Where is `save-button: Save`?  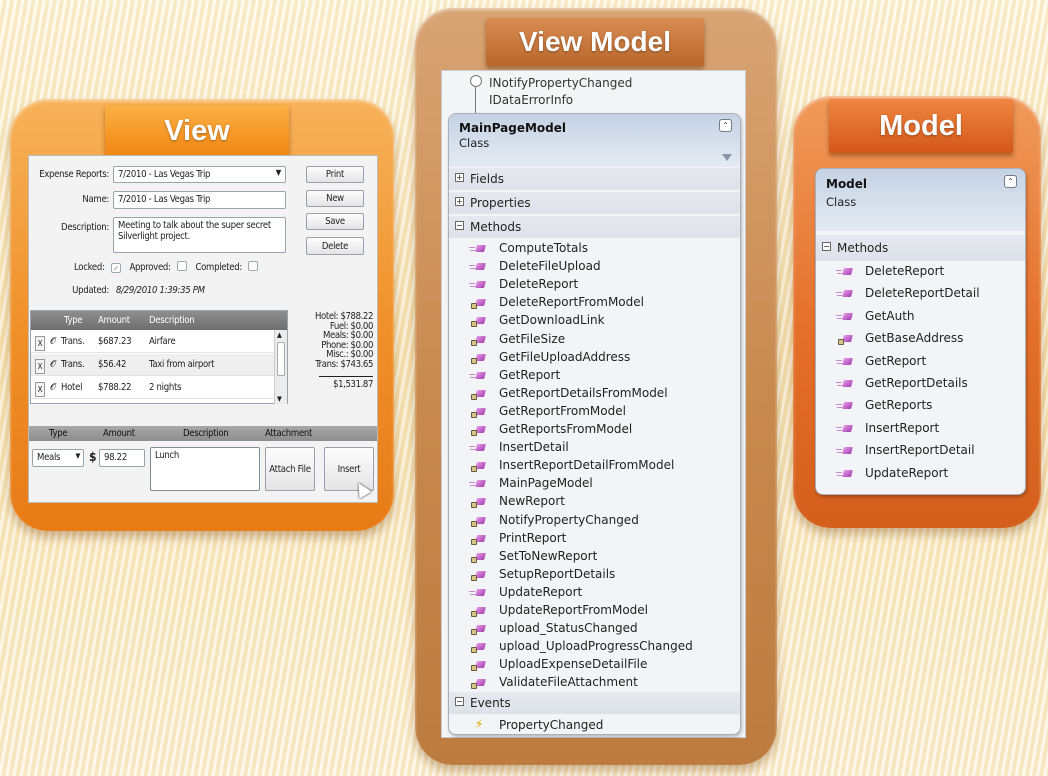
save-button: Save is located at coordinates (335, 221).